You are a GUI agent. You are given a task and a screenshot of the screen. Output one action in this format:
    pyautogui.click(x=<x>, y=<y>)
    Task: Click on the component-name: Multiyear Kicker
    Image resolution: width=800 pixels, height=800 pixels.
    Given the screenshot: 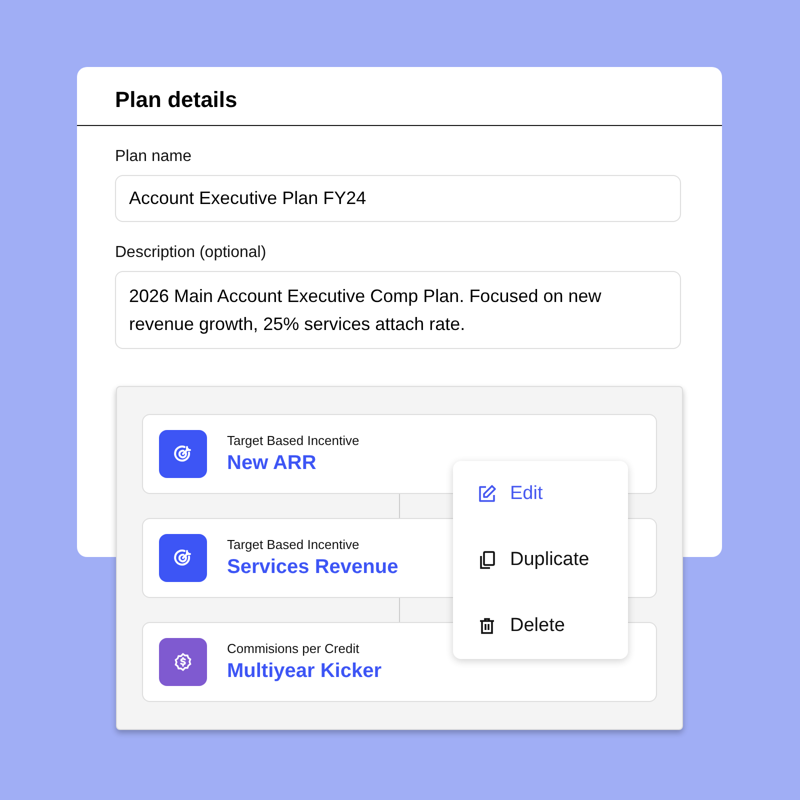 What is the action you would take?
    pyautogui.click(x=304, y=671)
    